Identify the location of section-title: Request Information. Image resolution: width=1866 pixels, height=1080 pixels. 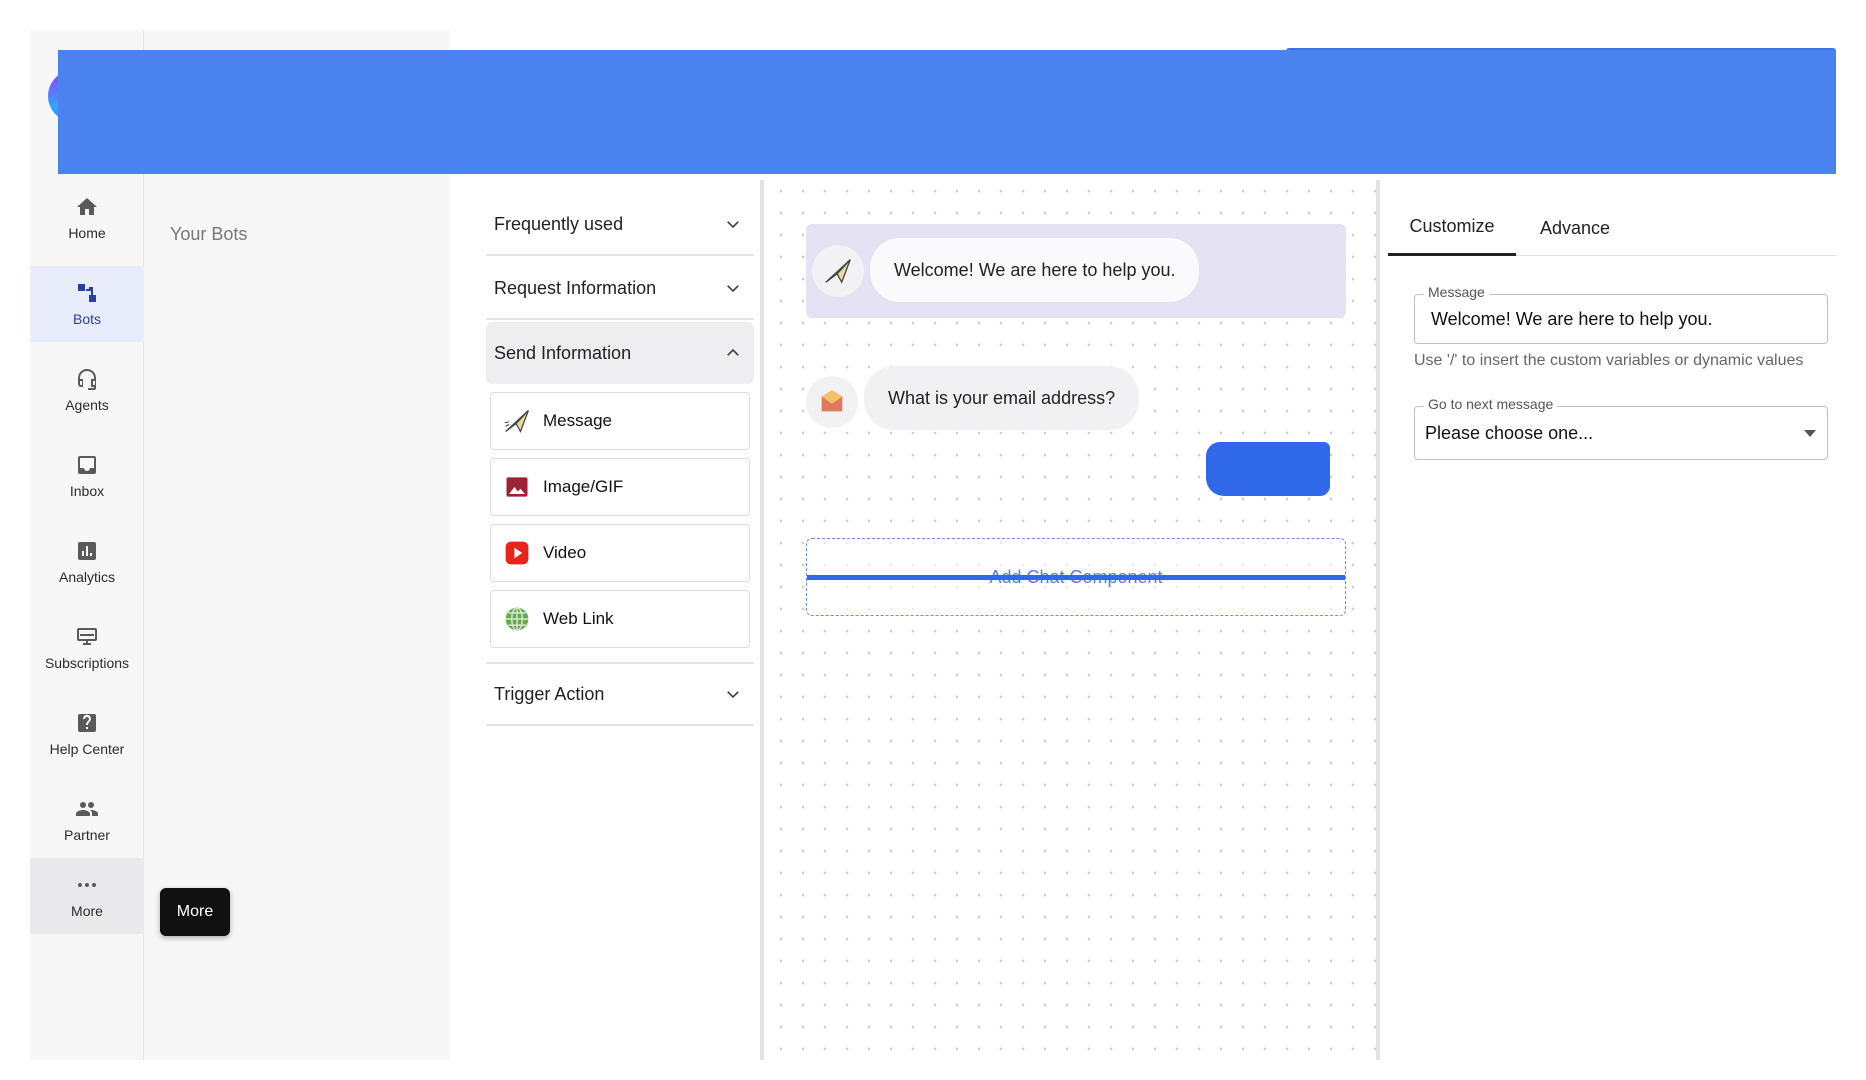
(575, 287).